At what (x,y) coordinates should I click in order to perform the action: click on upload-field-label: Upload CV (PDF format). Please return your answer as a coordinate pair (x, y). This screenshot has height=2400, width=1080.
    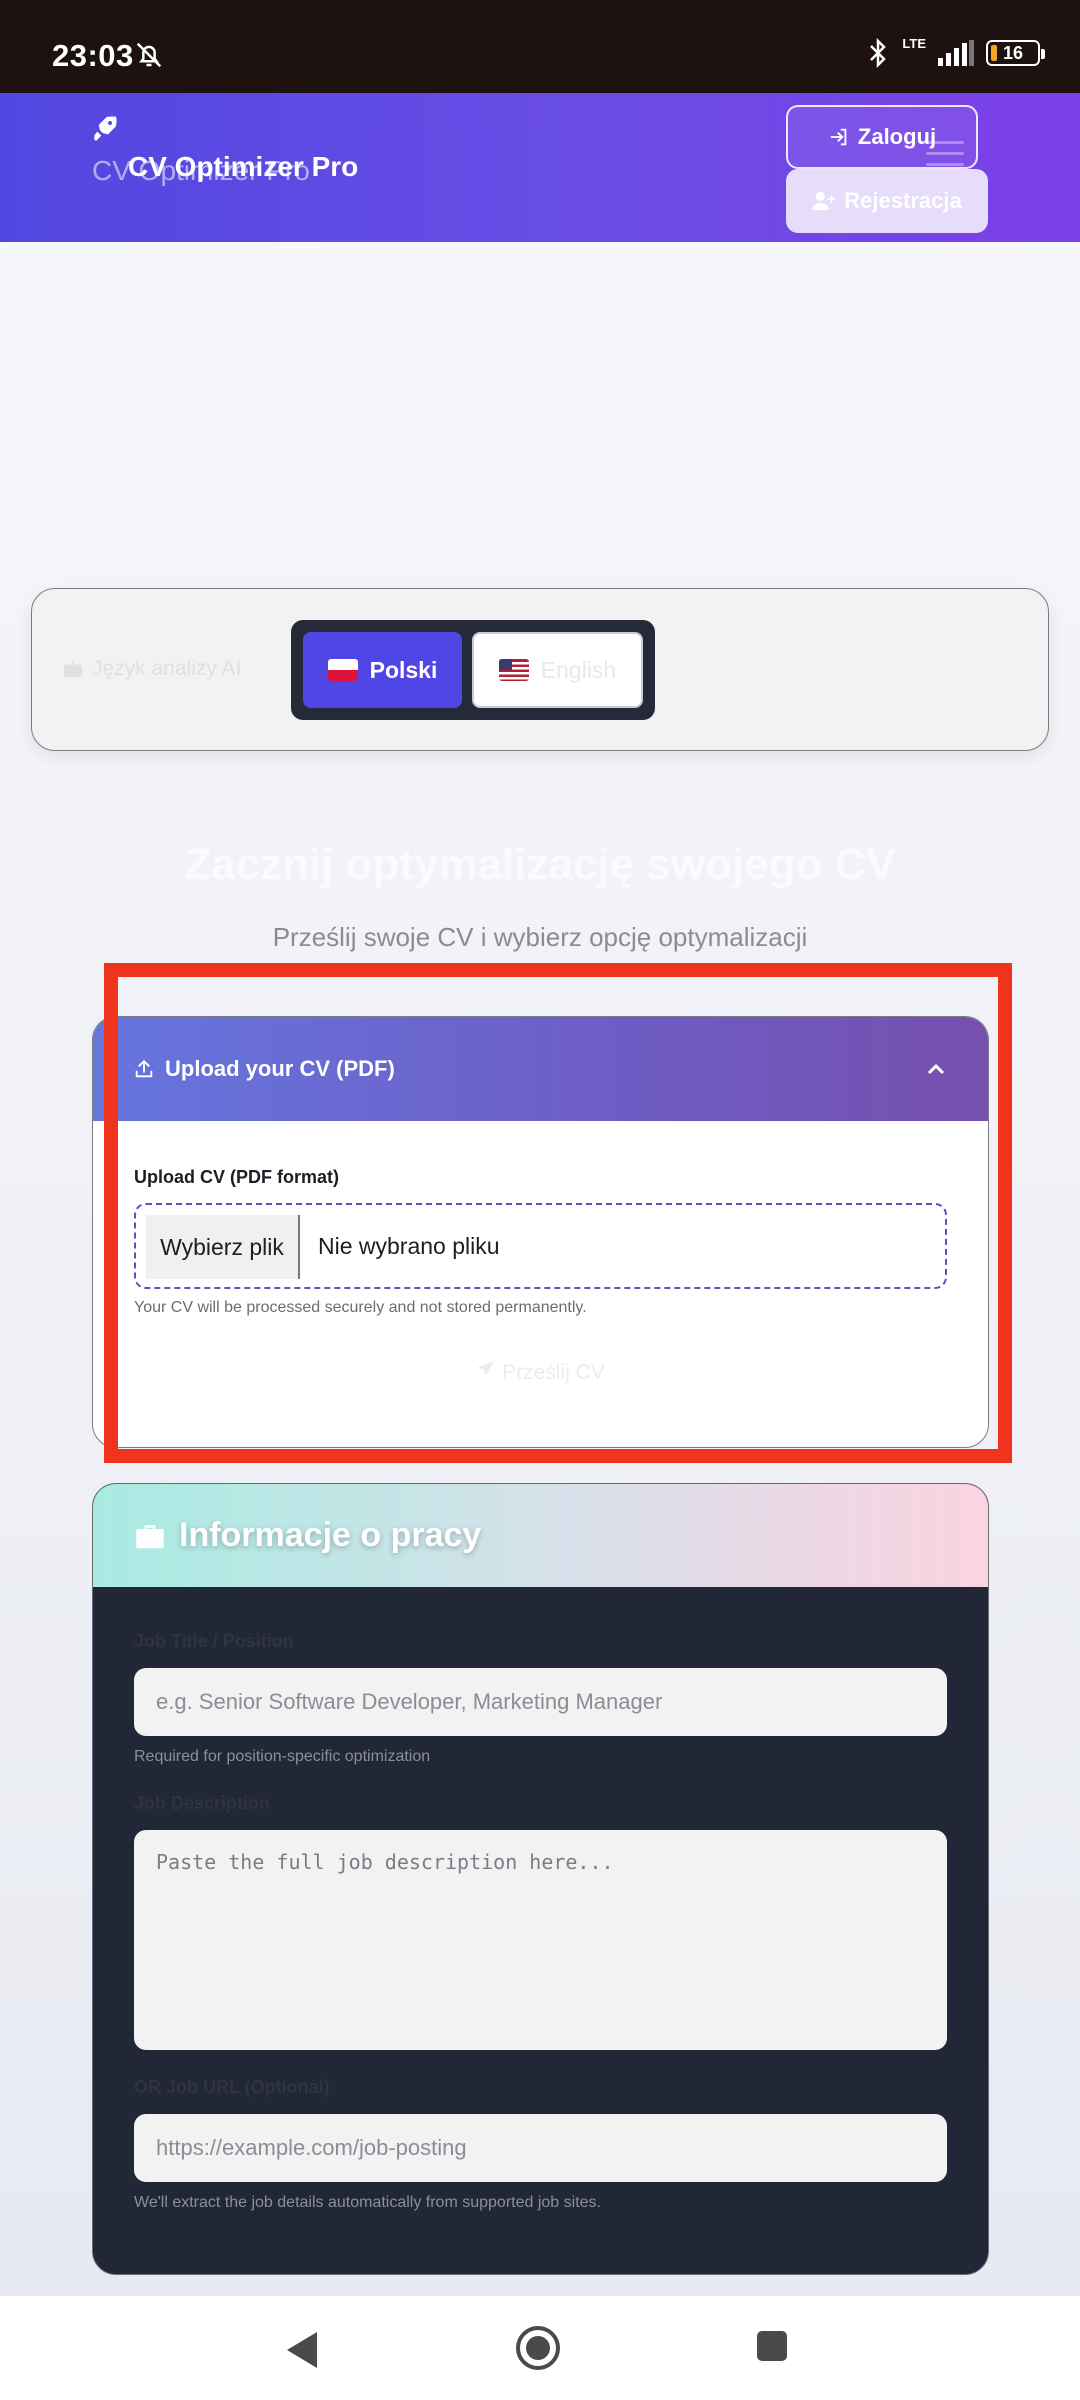
    Looking at the image, I should click on (236, 1177).